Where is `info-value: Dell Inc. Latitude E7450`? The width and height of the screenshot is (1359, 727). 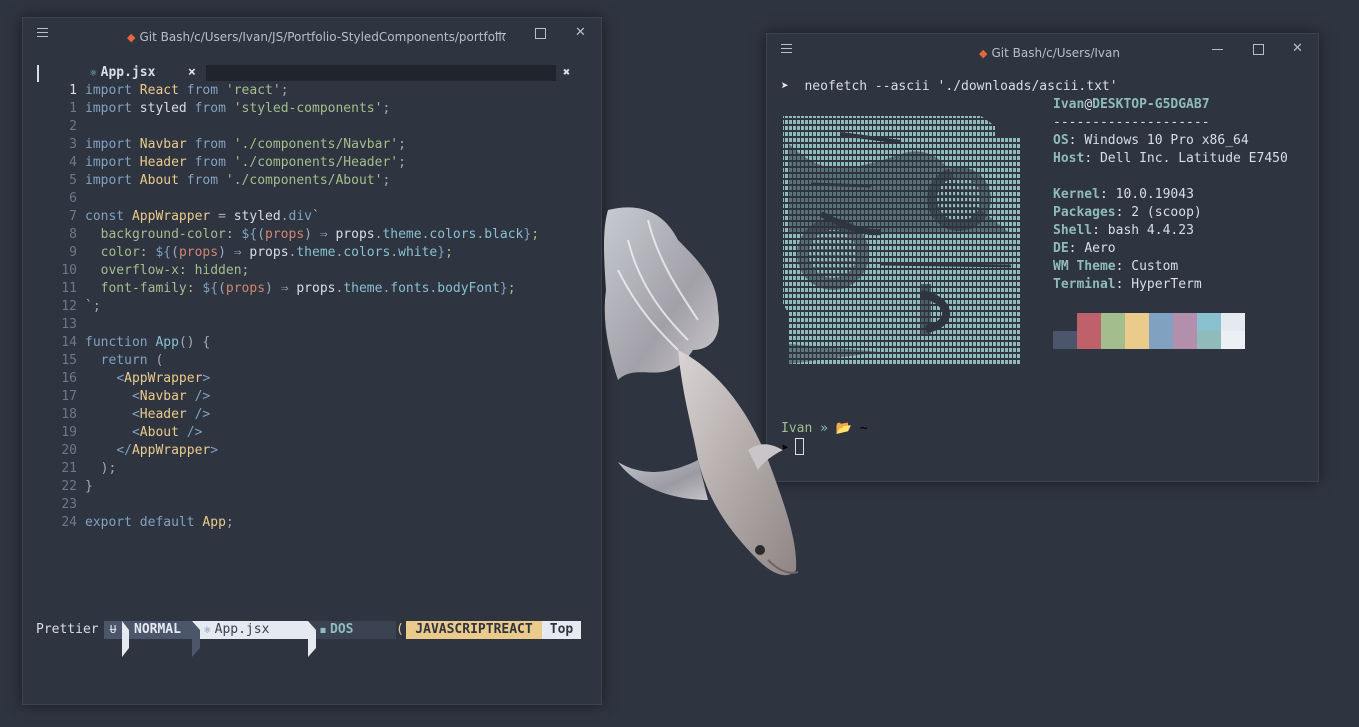
info-value: Dell Inc. Latitude E7450 is located at coordinates (1193, 158).